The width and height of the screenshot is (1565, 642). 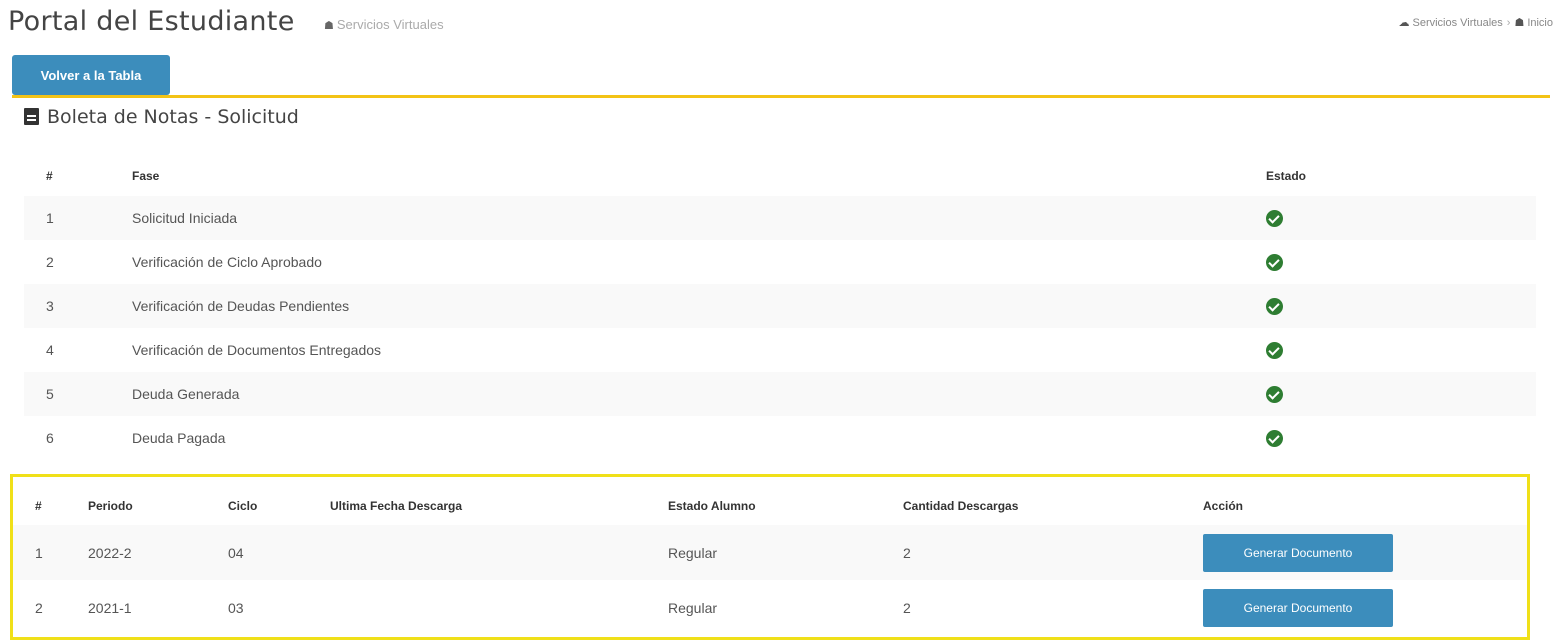 I want to click on row-fase: Deuda Generada, so click(x=186, y=394).